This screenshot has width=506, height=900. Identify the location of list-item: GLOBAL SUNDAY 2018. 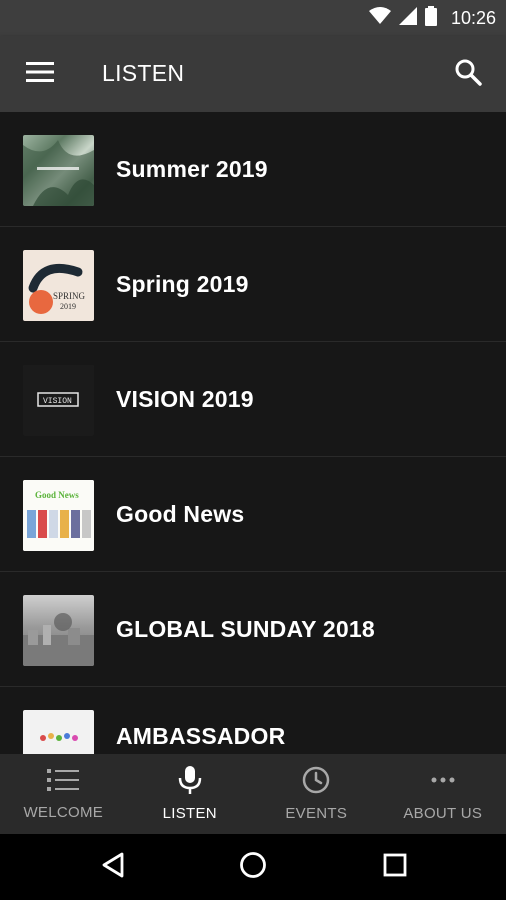
(253, 629).